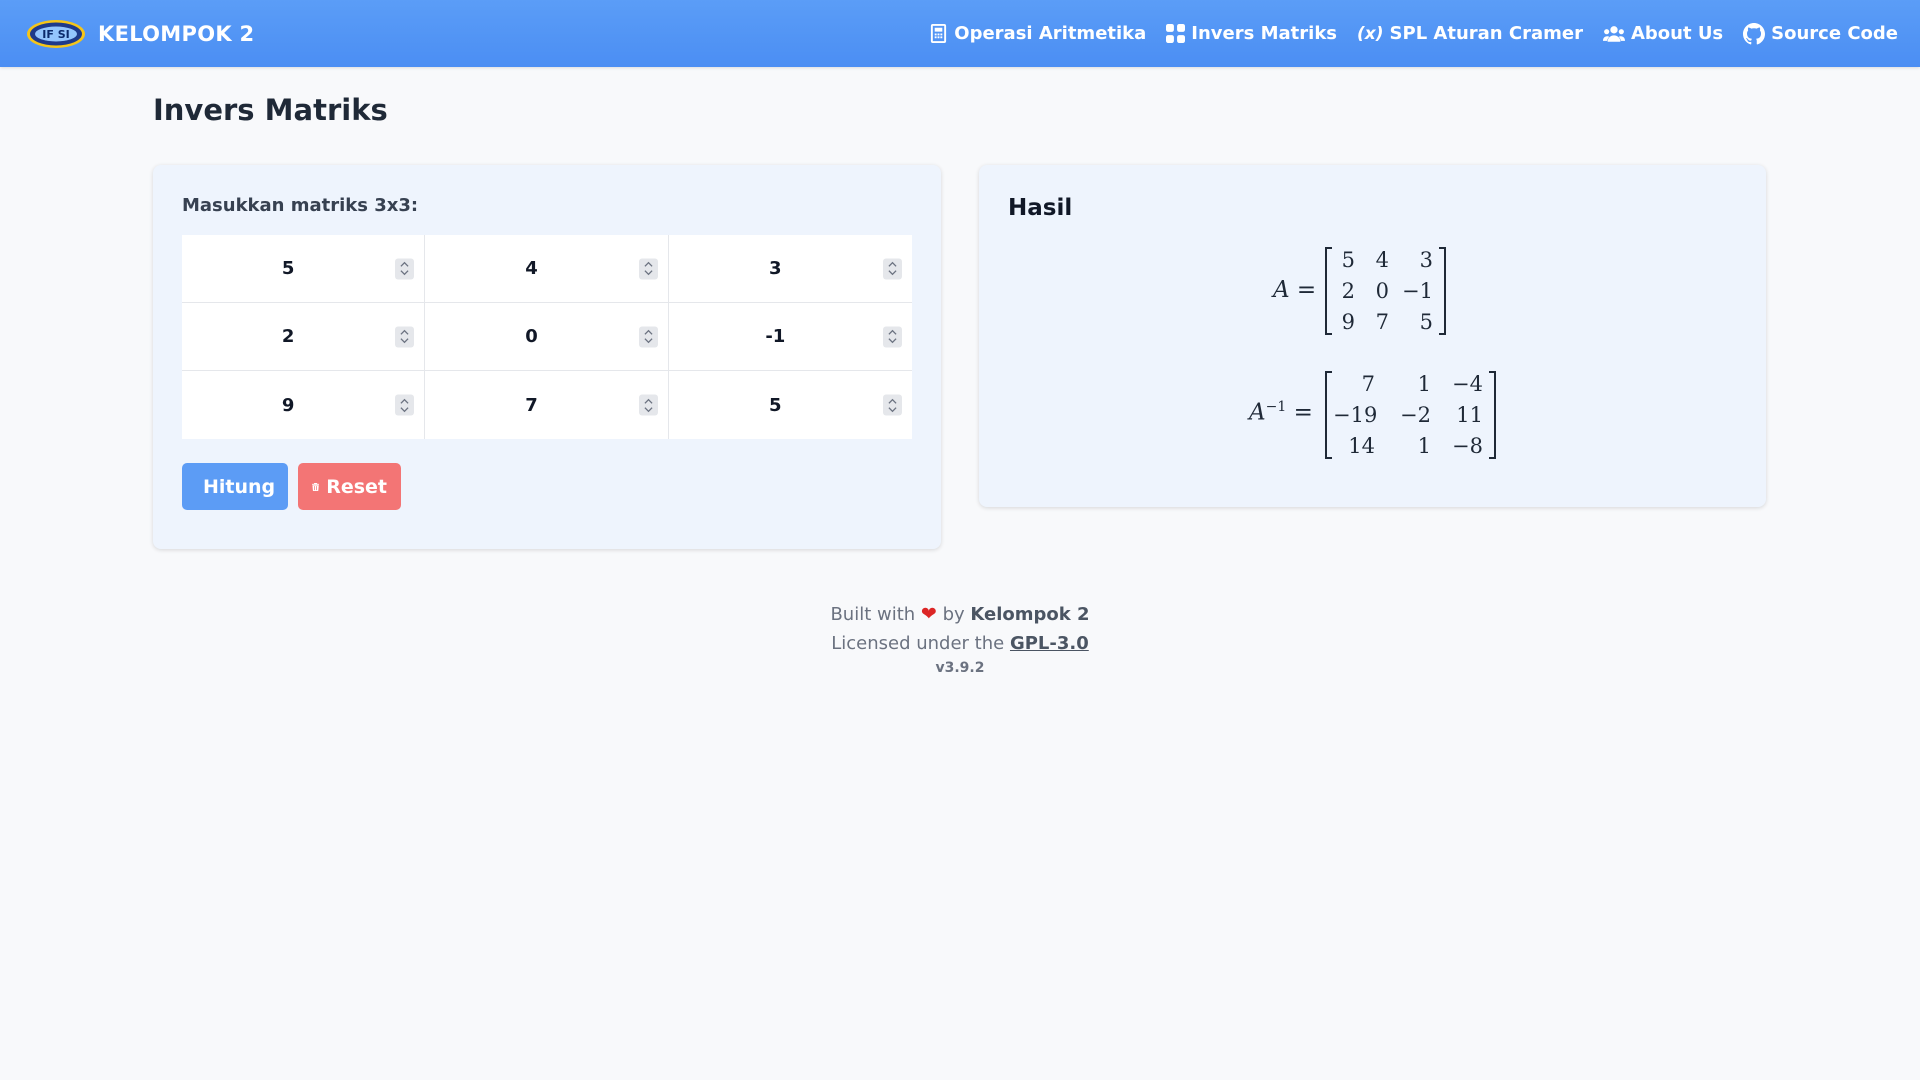  I want to click on matrix-a-body: 5 4 3 2 0 −1 9 7 5, so click(1389, 291).